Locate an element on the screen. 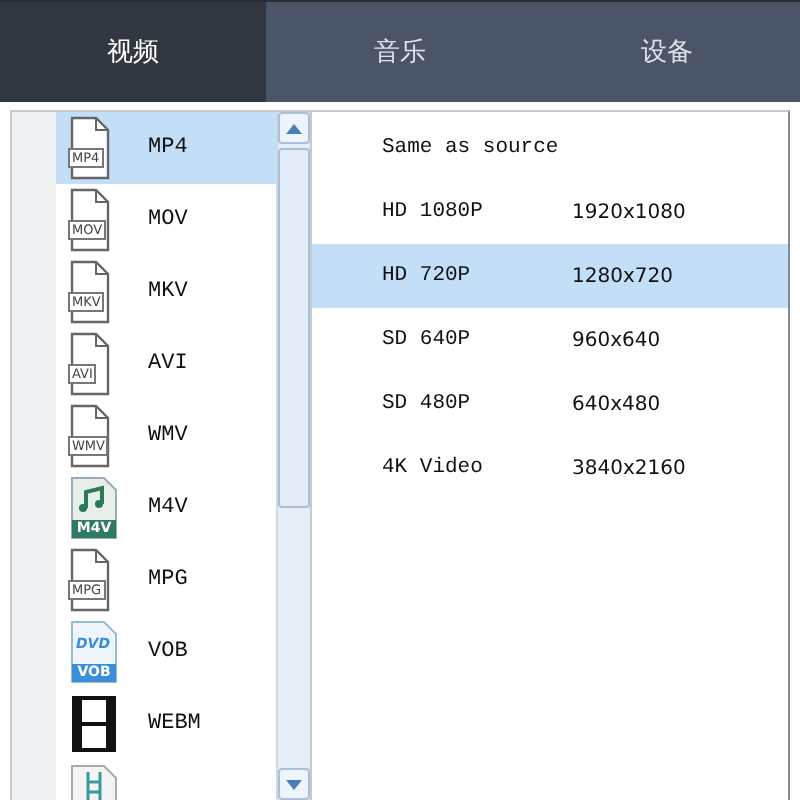  resolution-item: SD 480P 640x480 is located at coordinates (550, 404).